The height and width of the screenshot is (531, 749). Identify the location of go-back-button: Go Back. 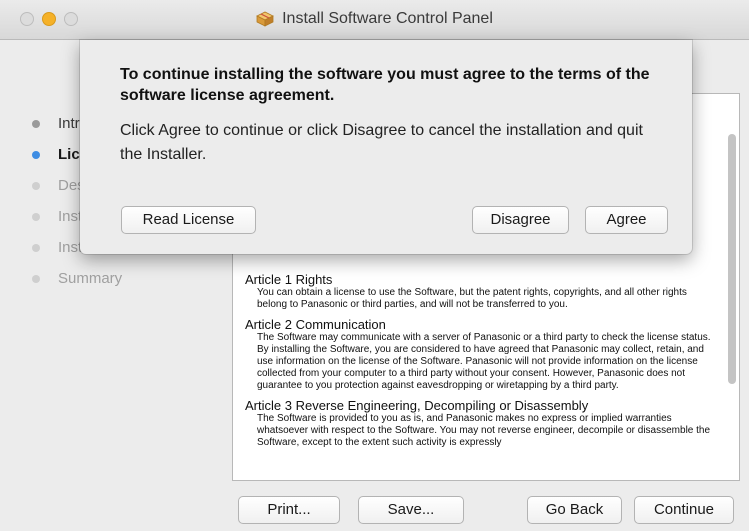
(574, 510).